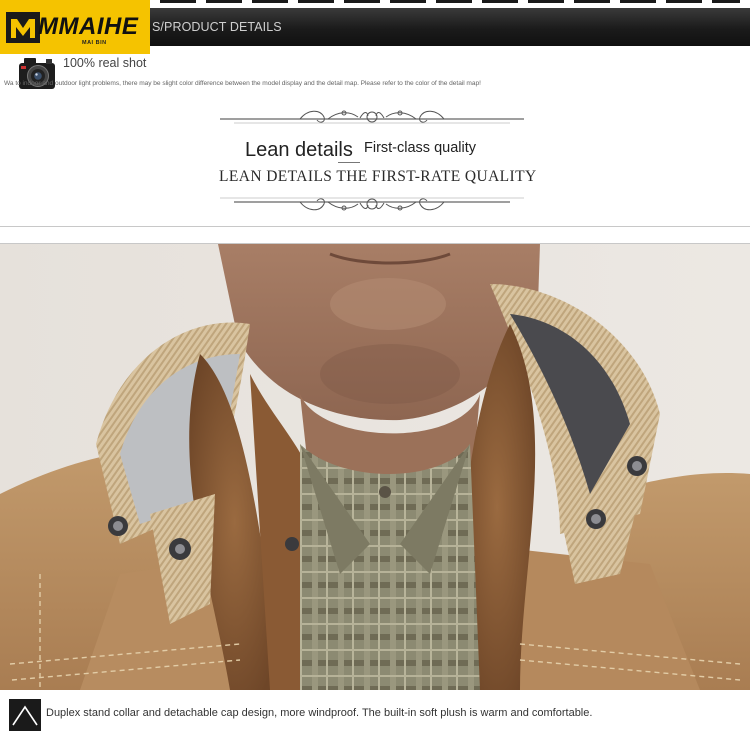 The height and width of the screenshot is (740, 750). What do you see at coordinates (105, 63) in the screenshot?
I see `real-shot-label: 100% real shot` at bounding box center [105, 63].